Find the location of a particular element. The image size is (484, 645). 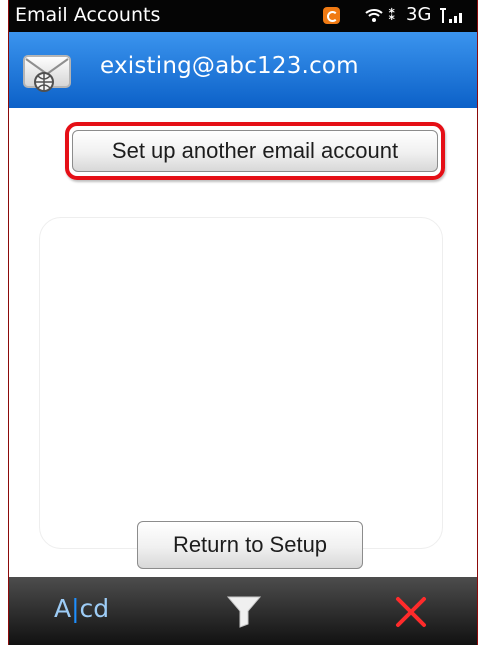

set-up-email-account-button: Set up another email account is located at coordinates (255, 151).